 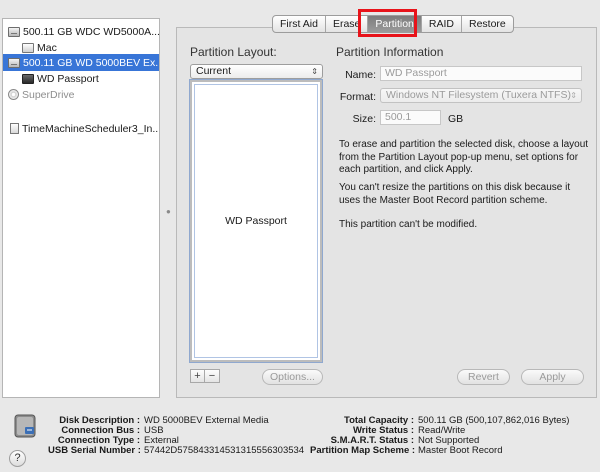 I want to click on apply-button: Apply, so click(x=552, y=377).